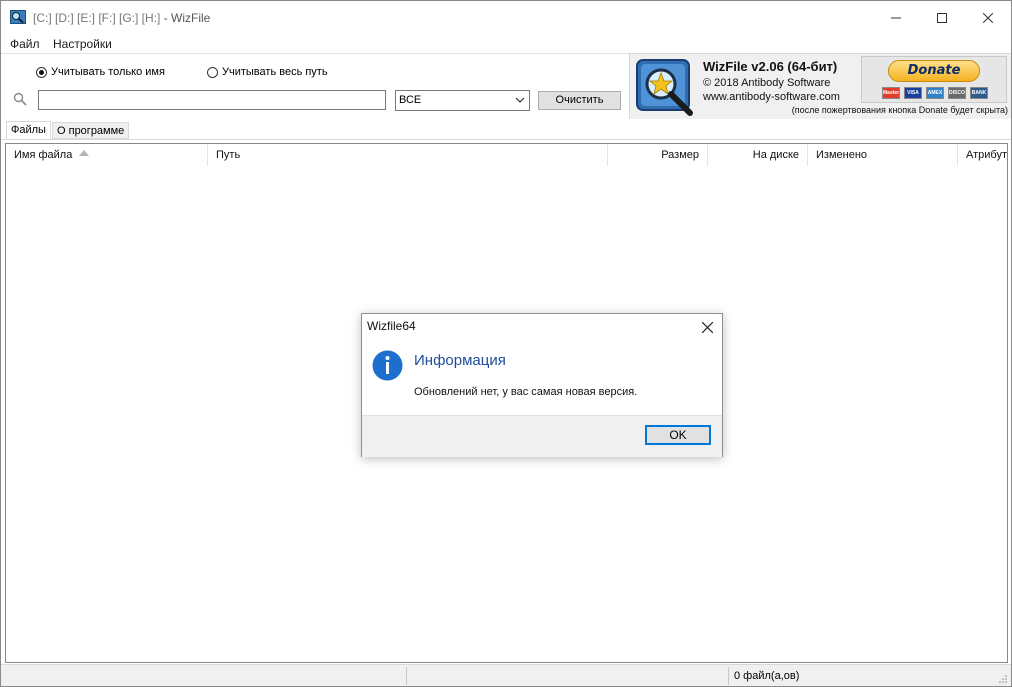 This screenshot has width=1012, height=687. What do you see at coordinates (883, 155) in the screenshot?
I see `column-header-modified: Изменено` at bounding box center [883, 155].